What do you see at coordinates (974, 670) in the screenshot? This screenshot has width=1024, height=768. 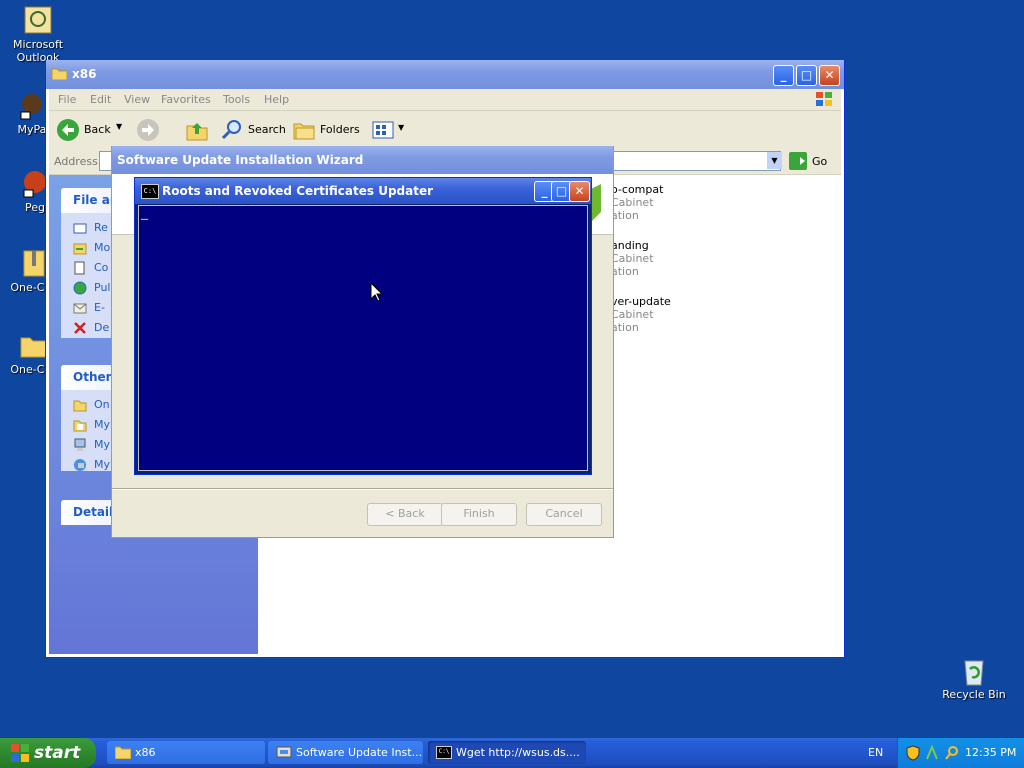 I see `recycle-bin-icon` at bounding box center [974, 670].